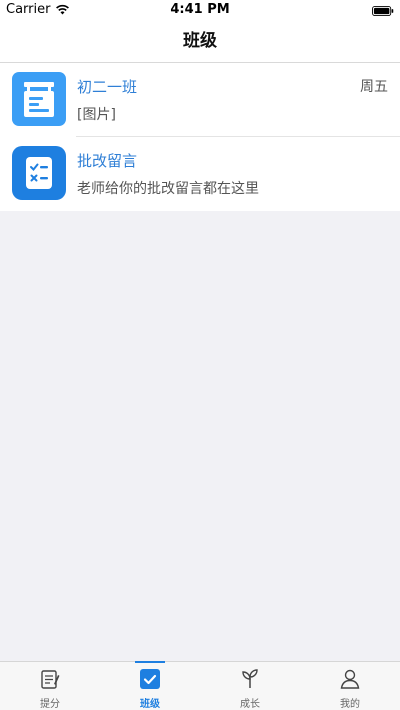 This screenshot has height=710, width=400. I want to click on navigation-bar: 班级, so click(200, 41).